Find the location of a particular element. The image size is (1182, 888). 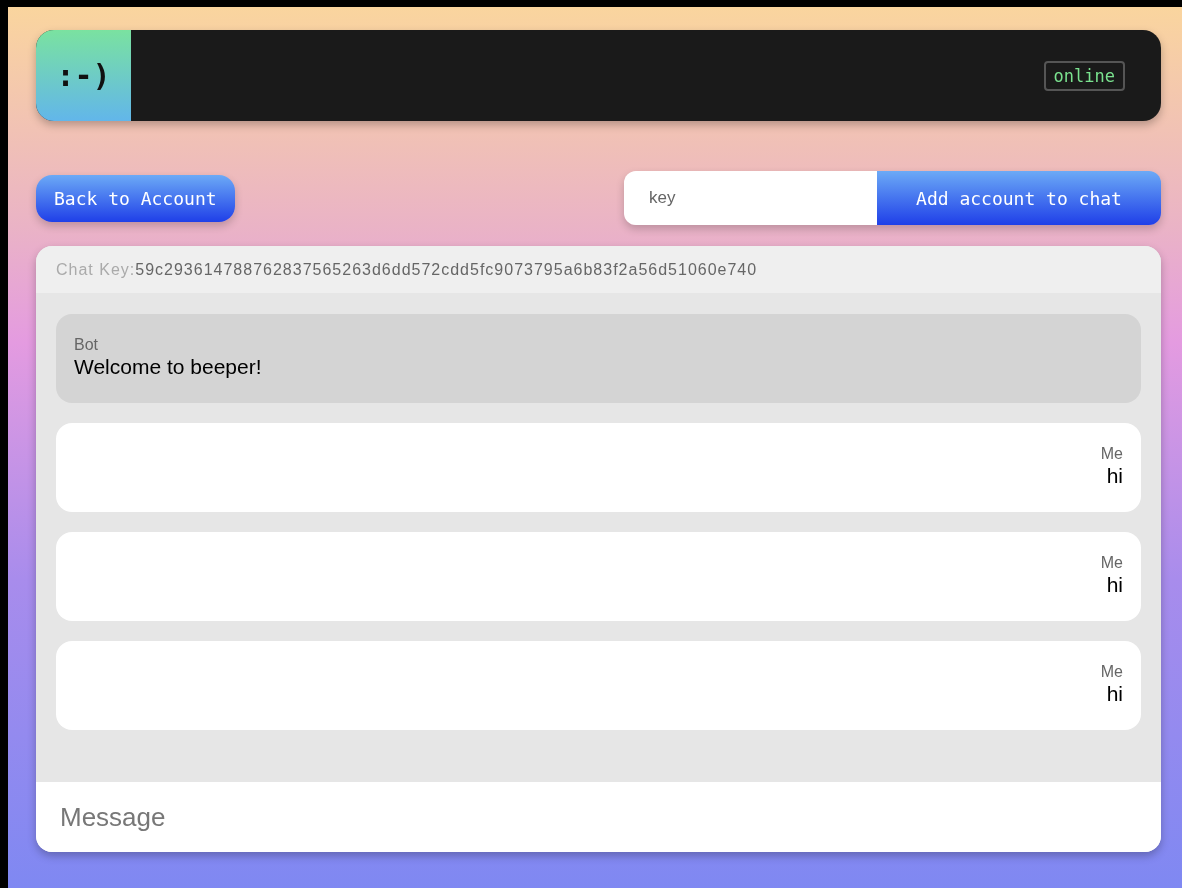

message-field: Message is located at coordinates (598, 817).